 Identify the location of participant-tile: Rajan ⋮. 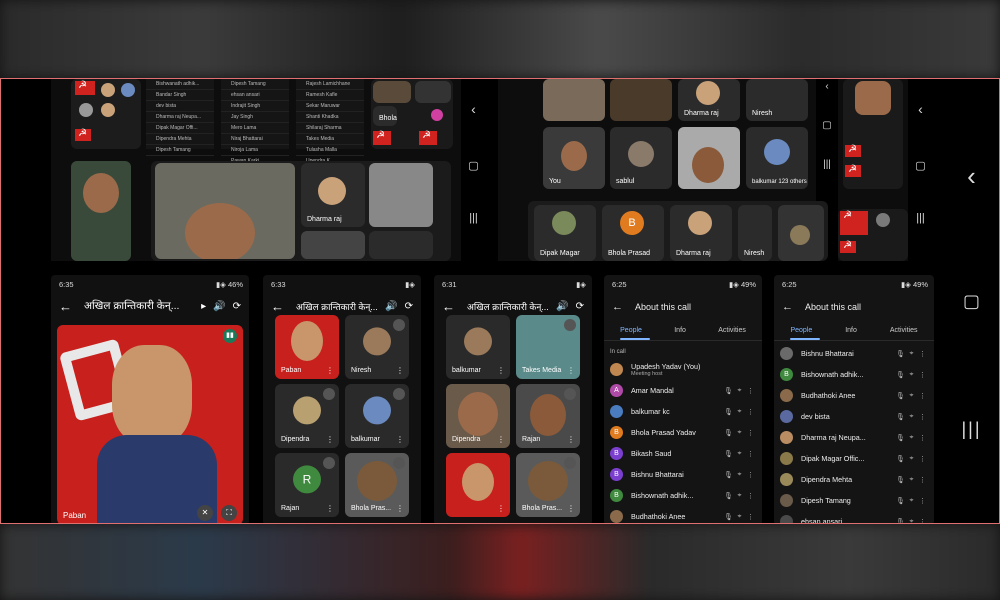
(548, 416).